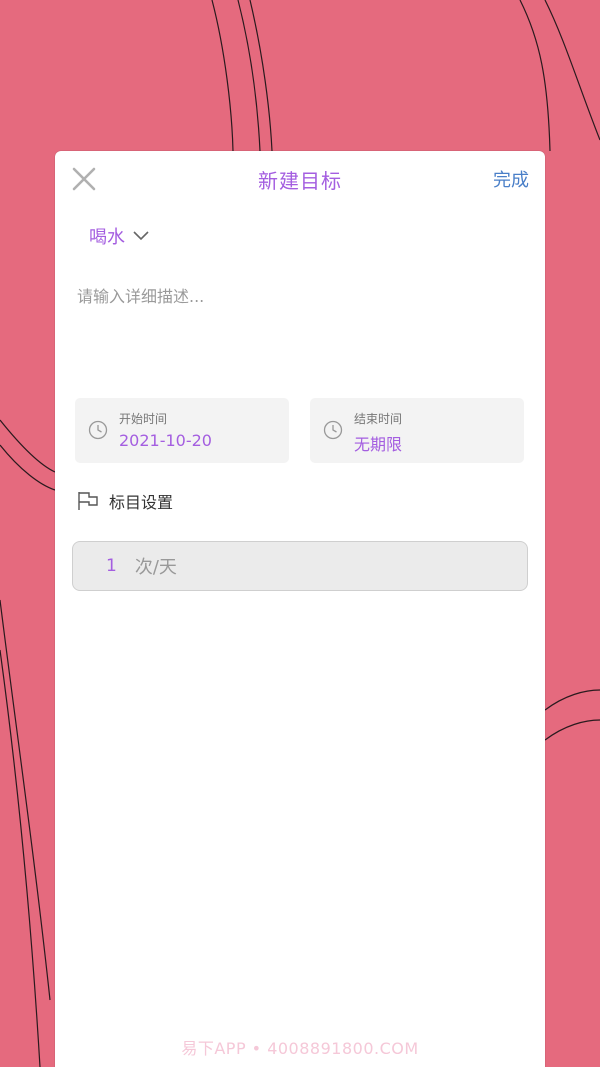 This screenshot has width=600, height=1067. I want to click on category-dropdown: 喝水, so click(119, 236).